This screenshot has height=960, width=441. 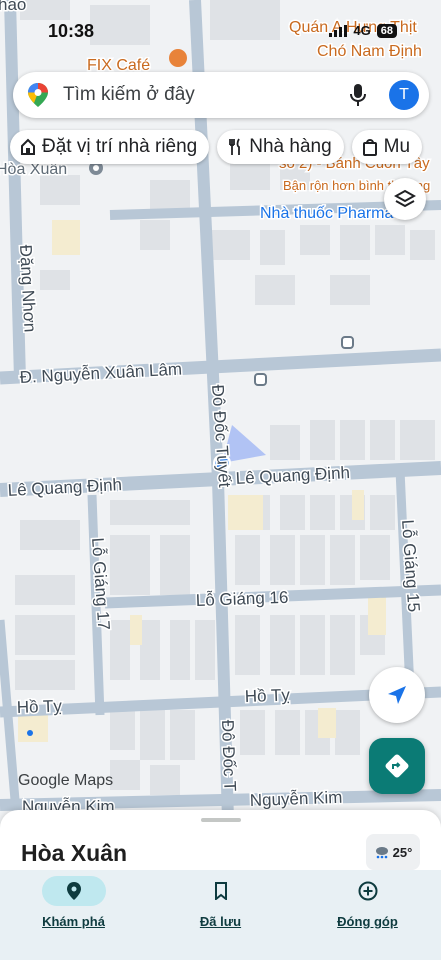 What do you see at coordinates (381, 853) in the screenshot?
I see `rain-cloud-icon` at bounding box center [381, 853].